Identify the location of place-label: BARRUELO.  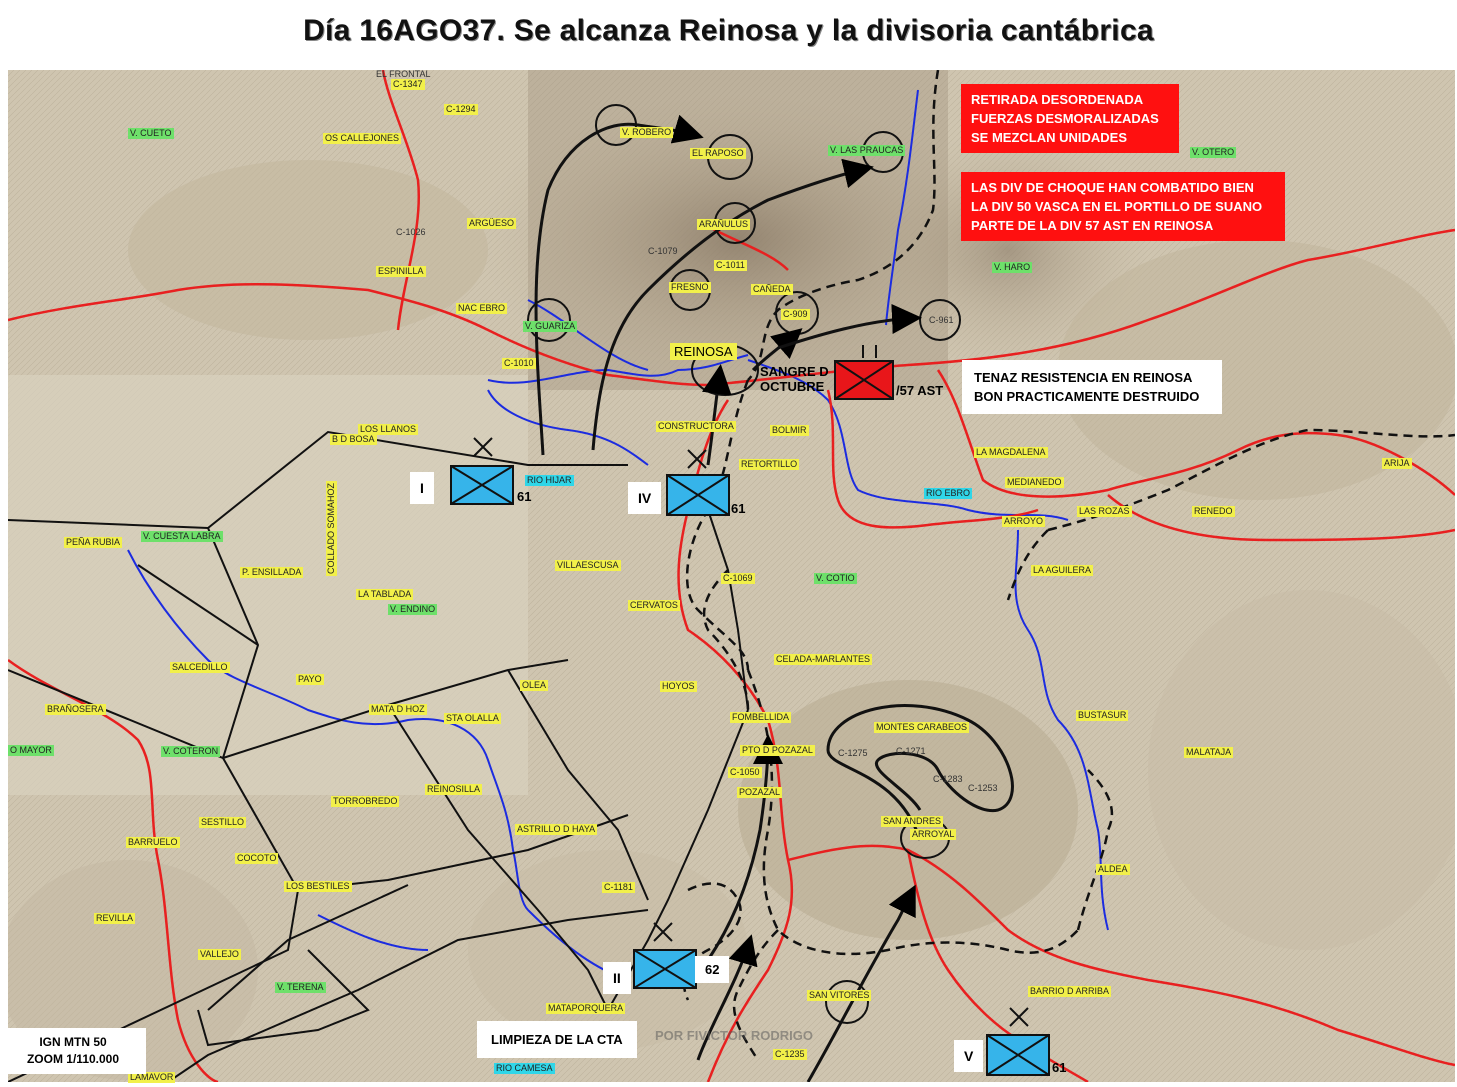
(153, 842).